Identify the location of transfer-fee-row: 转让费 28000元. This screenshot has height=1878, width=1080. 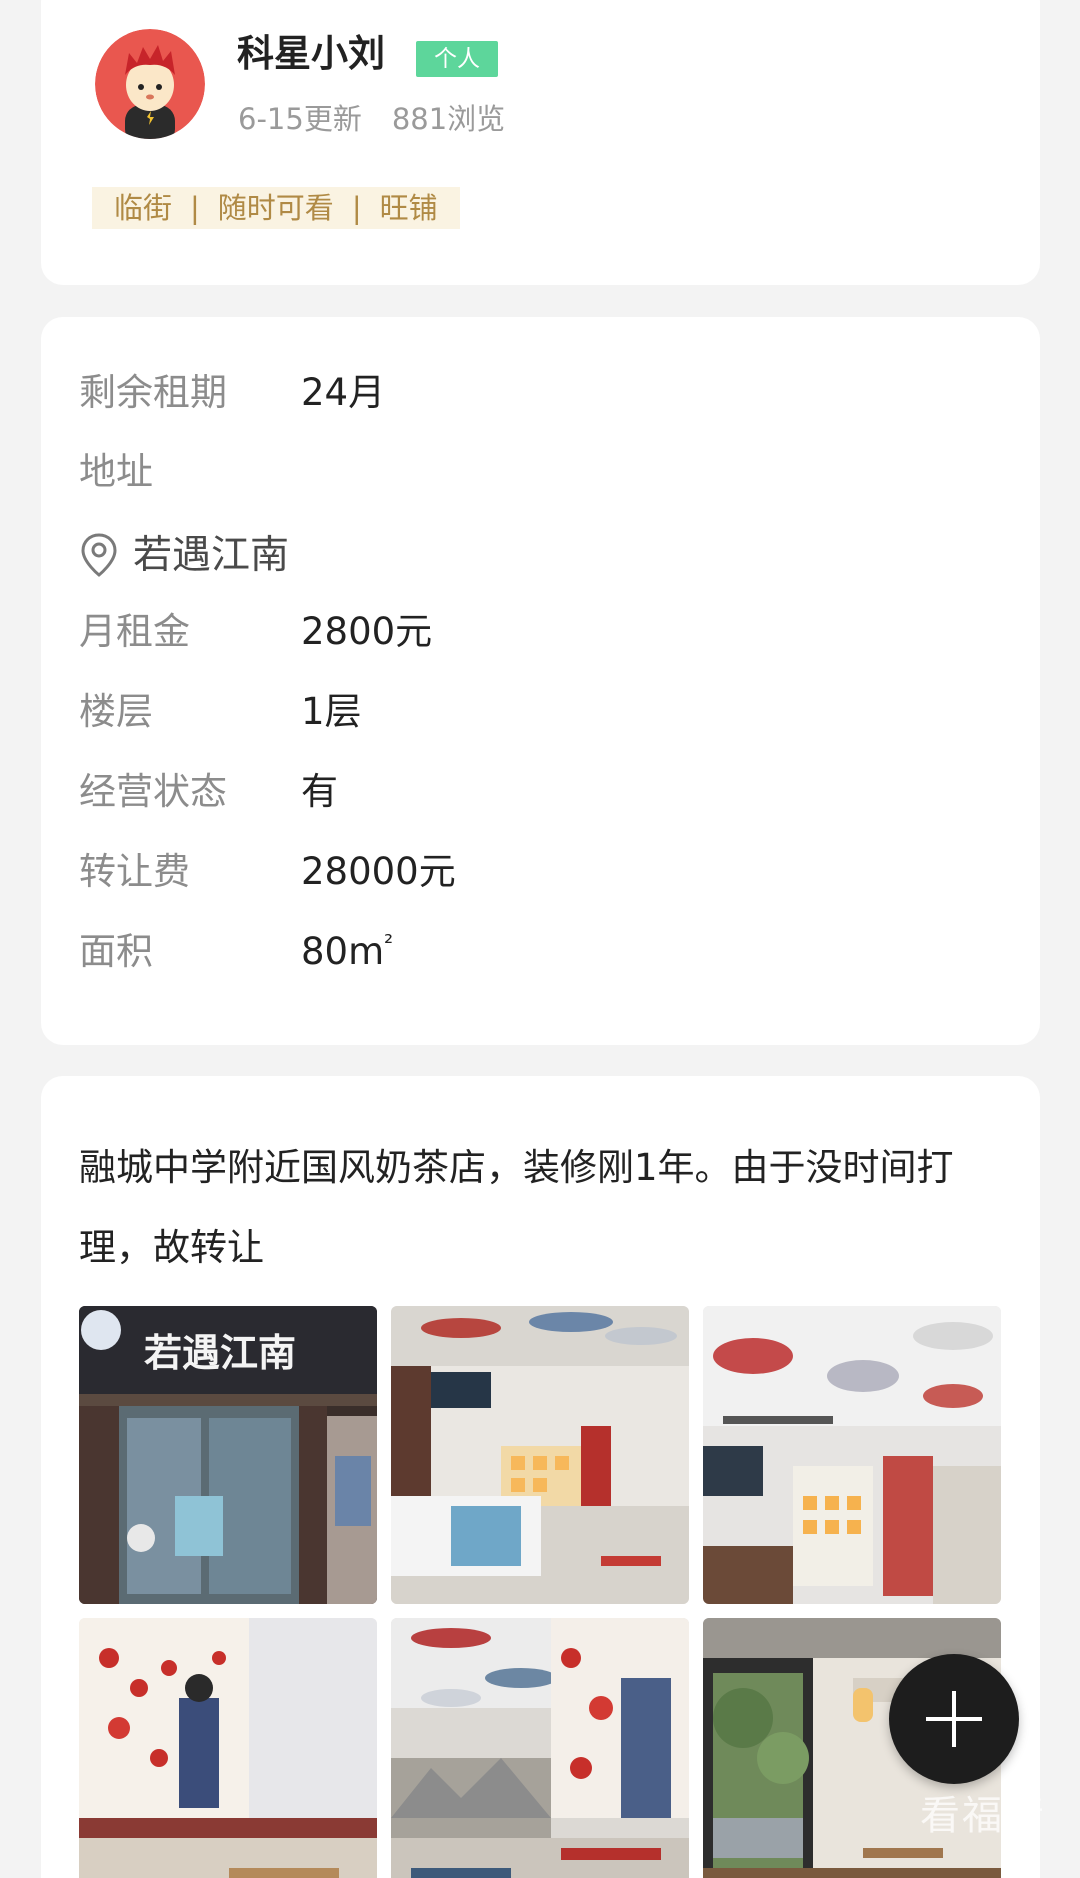
(267, 871).